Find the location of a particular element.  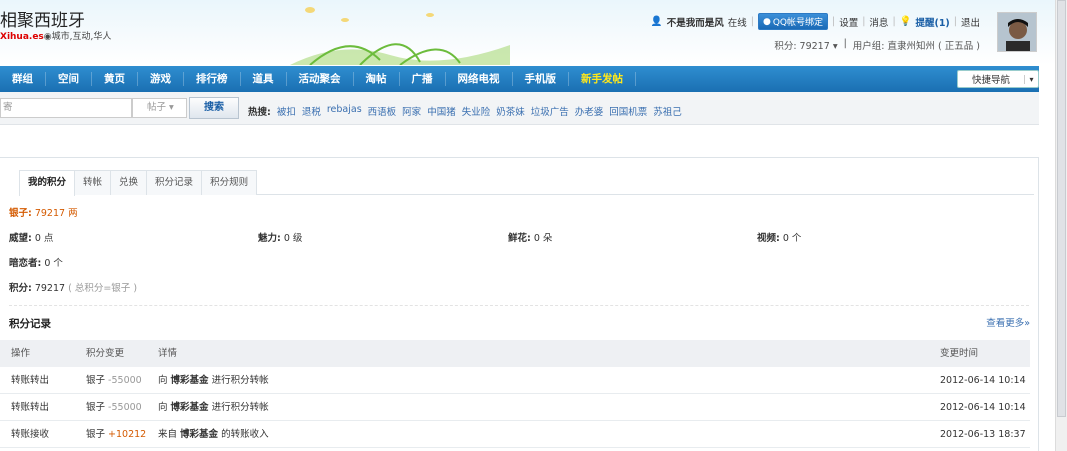

table-header: 操作 积分变更 详情 变更时间 is located at coordinates (515, 353).